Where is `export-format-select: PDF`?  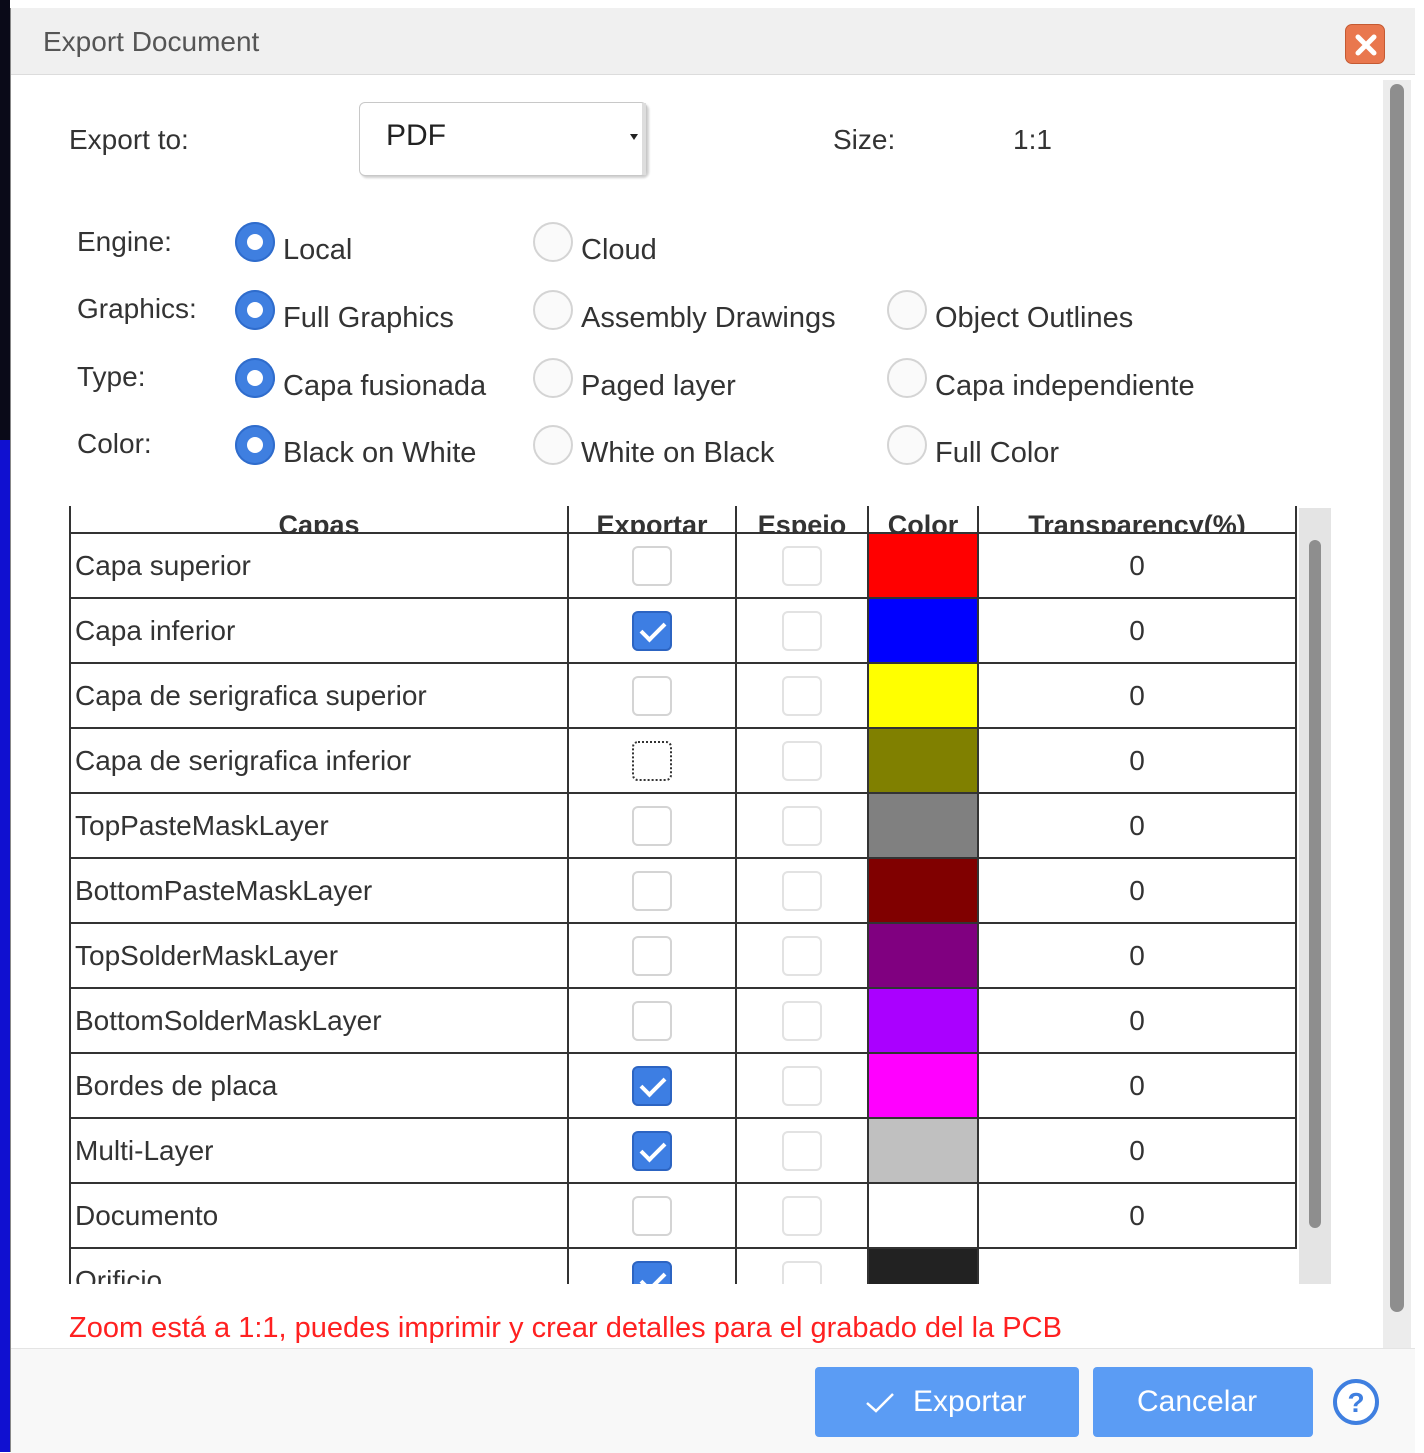 export-format-select: PDF is located at coordinates (503, 139).